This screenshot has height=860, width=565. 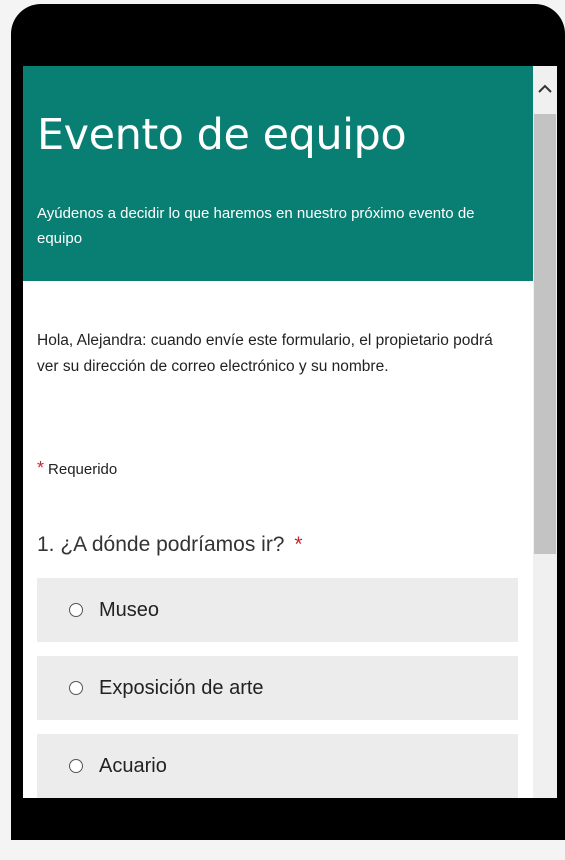 What do you see at coordinates (288, 819) in the screenshot?
I see `phone-bottom-bezel` at bounding box center [288, 819].